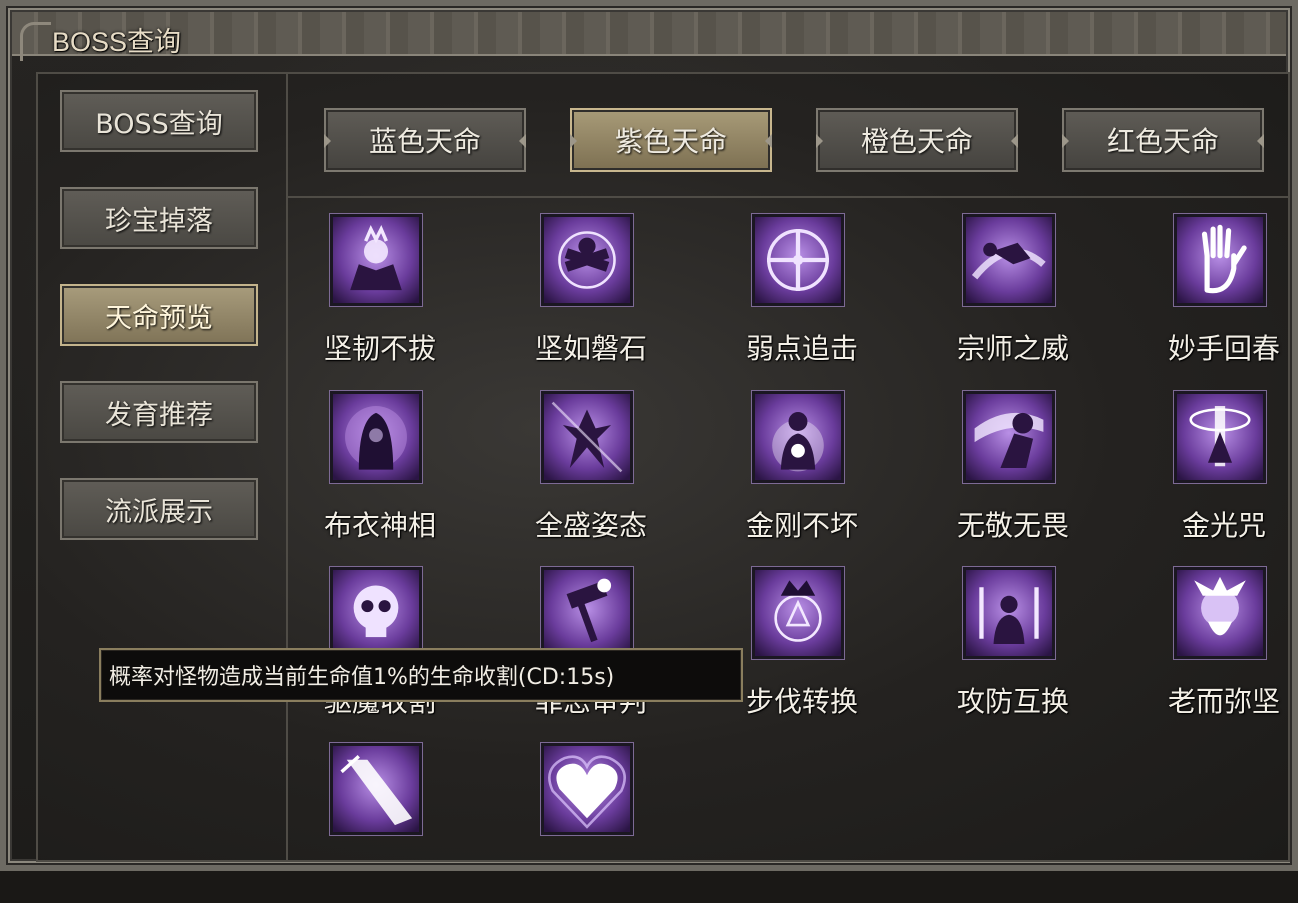 The height and width of the screenshot is (903, 1298). I want to click on skill-name: 金光咒, so click(1214, 524).